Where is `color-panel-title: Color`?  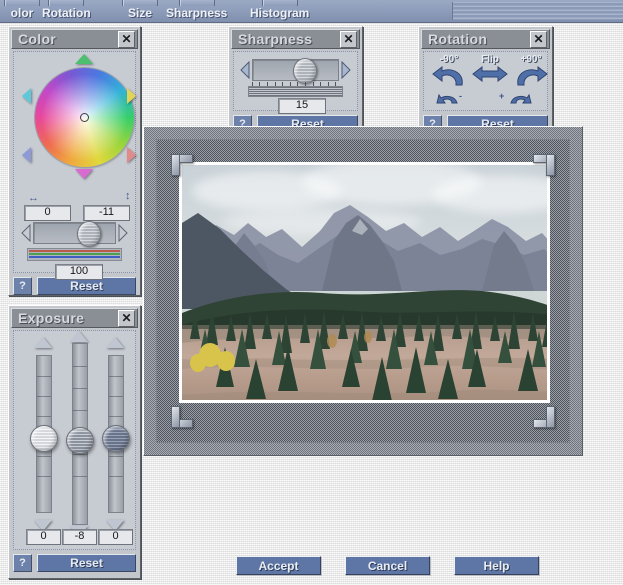 color-panel-title: Color is located at coordinates (37, 39).